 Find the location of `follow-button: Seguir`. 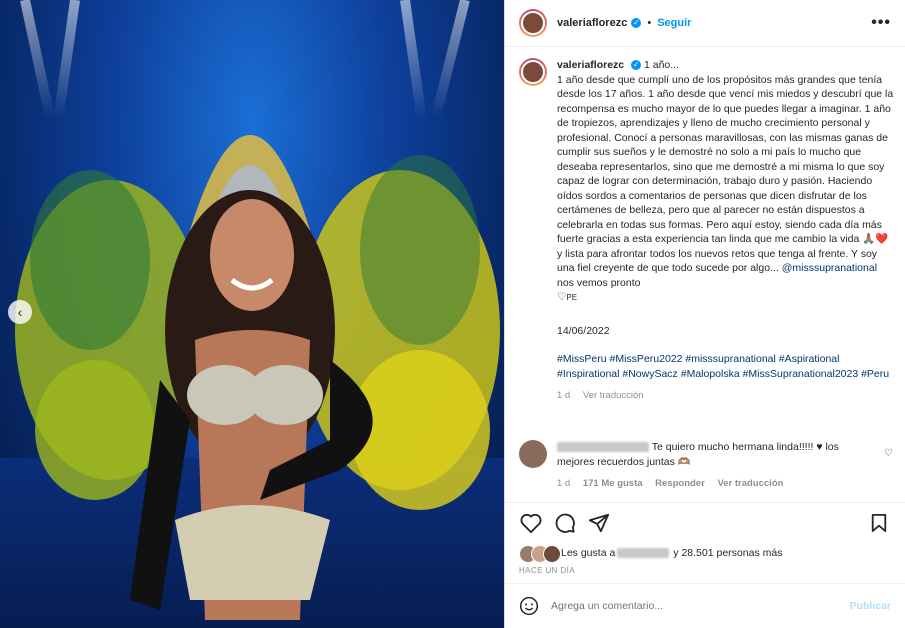

follow-button: Seguir is located at coordinates (674, 23).